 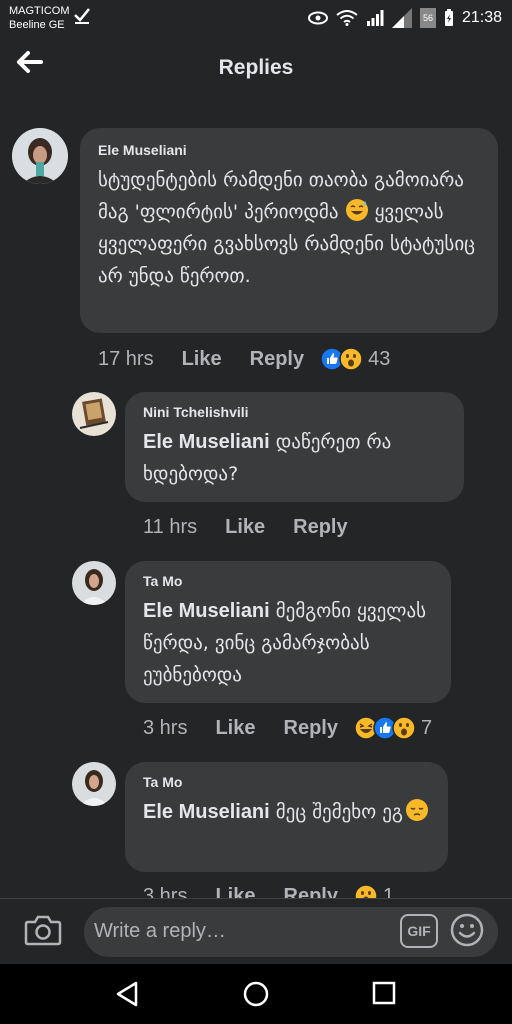 I want to click on comment-actions: 3 hrs Like Reply 7, so click(x=287, y=728).